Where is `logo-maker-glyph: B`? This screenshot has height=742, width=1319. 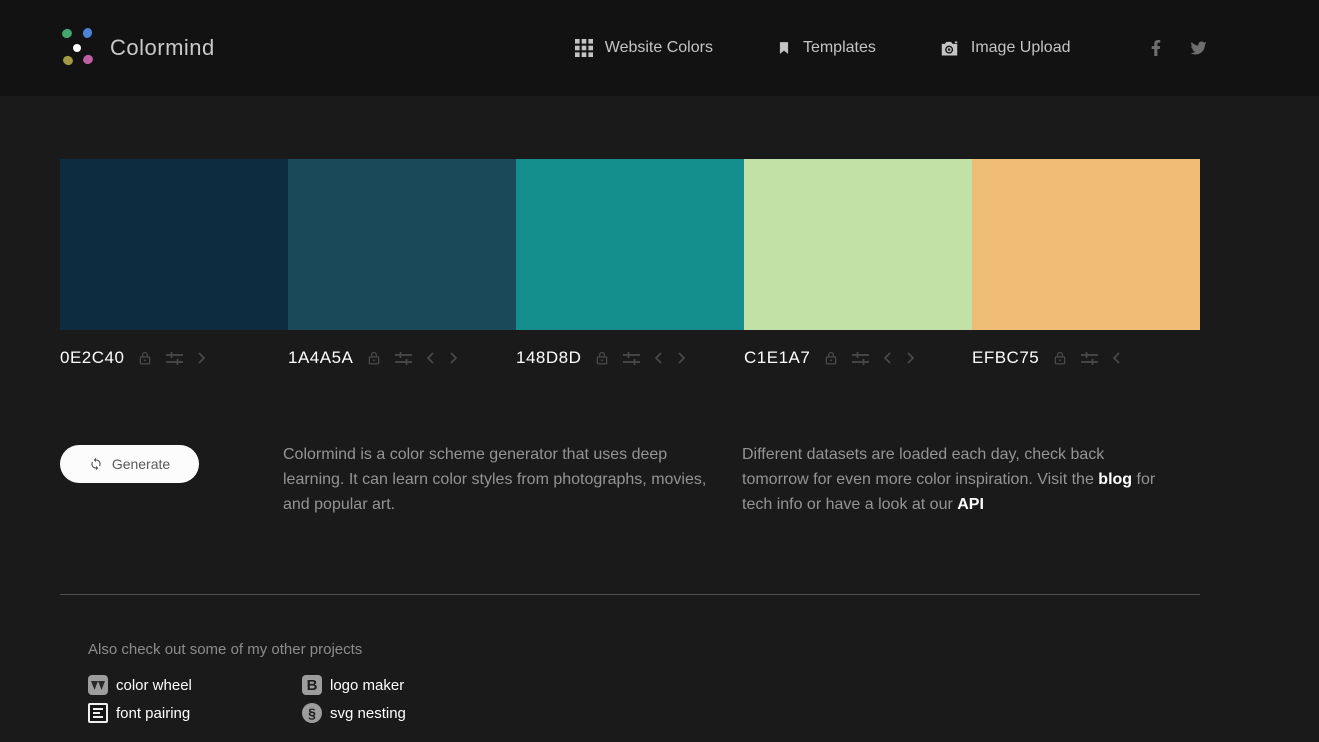 logo-maker-glyph: B is located at coordinates (312, 685).